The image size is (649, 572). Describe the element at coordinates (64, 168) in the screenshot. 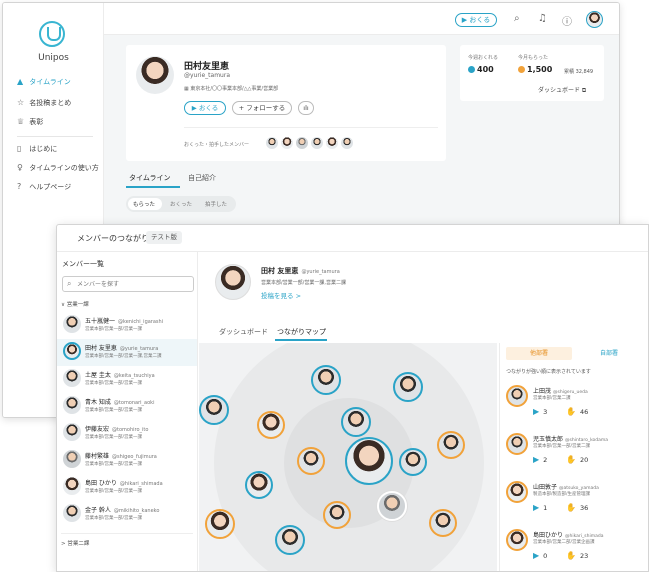

I see `sidebar-item-label: タイムラインの使い方` at that location.